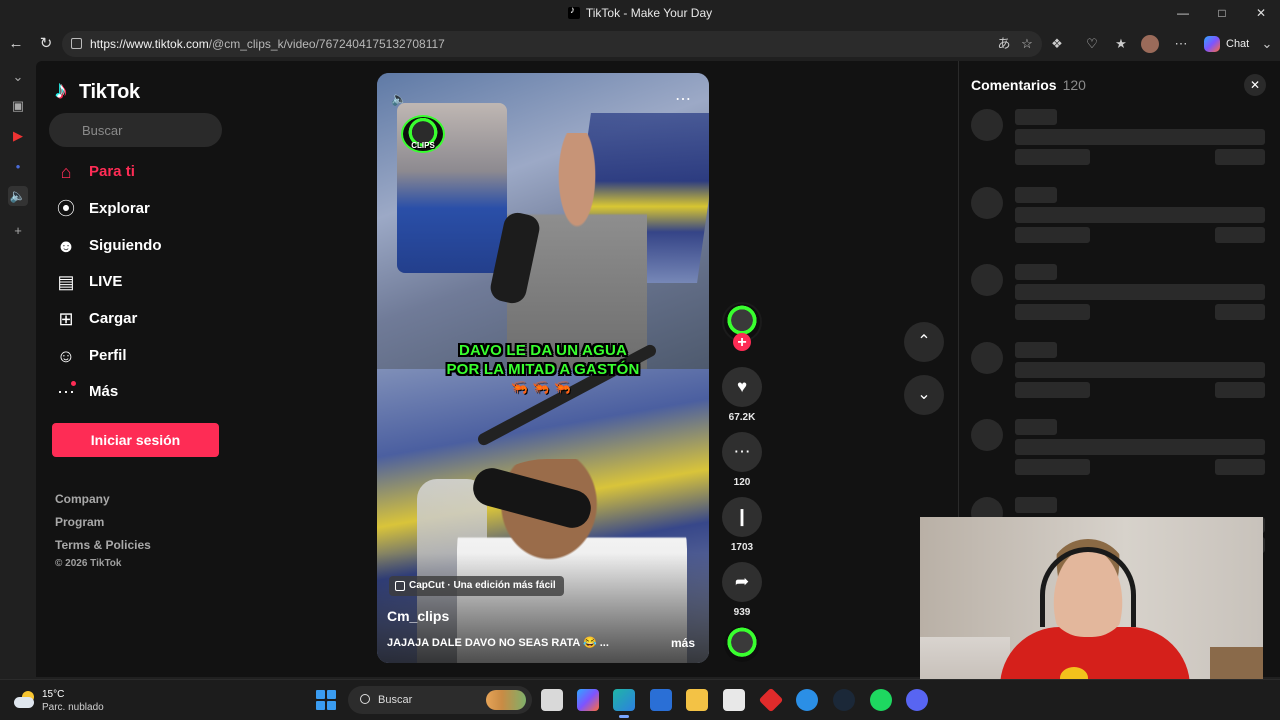  What do you see at coordinates (1121, 44) in the screenshot?
I see `collections-icon: ★` at bounding box center [1121, 44].